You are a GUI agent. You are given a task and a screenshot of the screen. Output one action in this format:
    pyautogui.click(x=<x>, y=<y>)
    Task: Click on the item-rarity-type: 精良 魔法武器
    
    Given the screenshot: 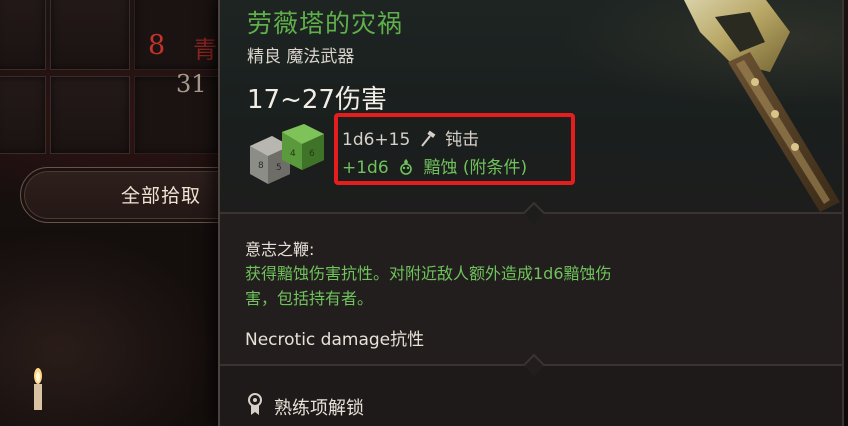 What is the action you would take?
    pyautogui.click(x=301, y=57)
    